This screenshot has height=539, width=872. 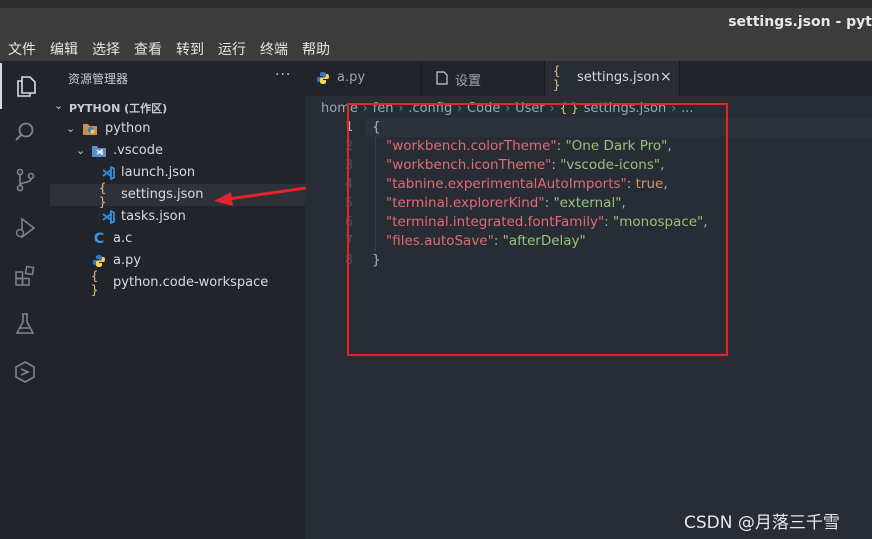 I want to click on tab-label: settings.json, so click(x=618, y=77).